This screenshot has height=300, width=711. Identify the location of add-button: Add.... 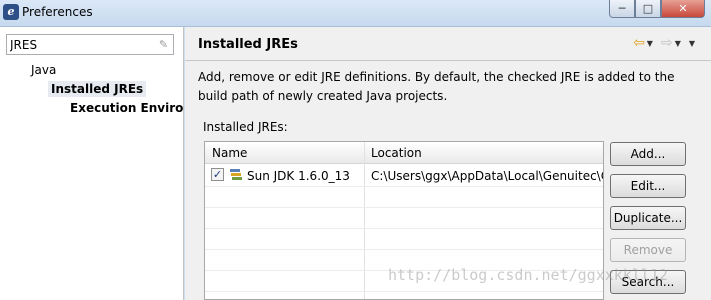
(648, 154).